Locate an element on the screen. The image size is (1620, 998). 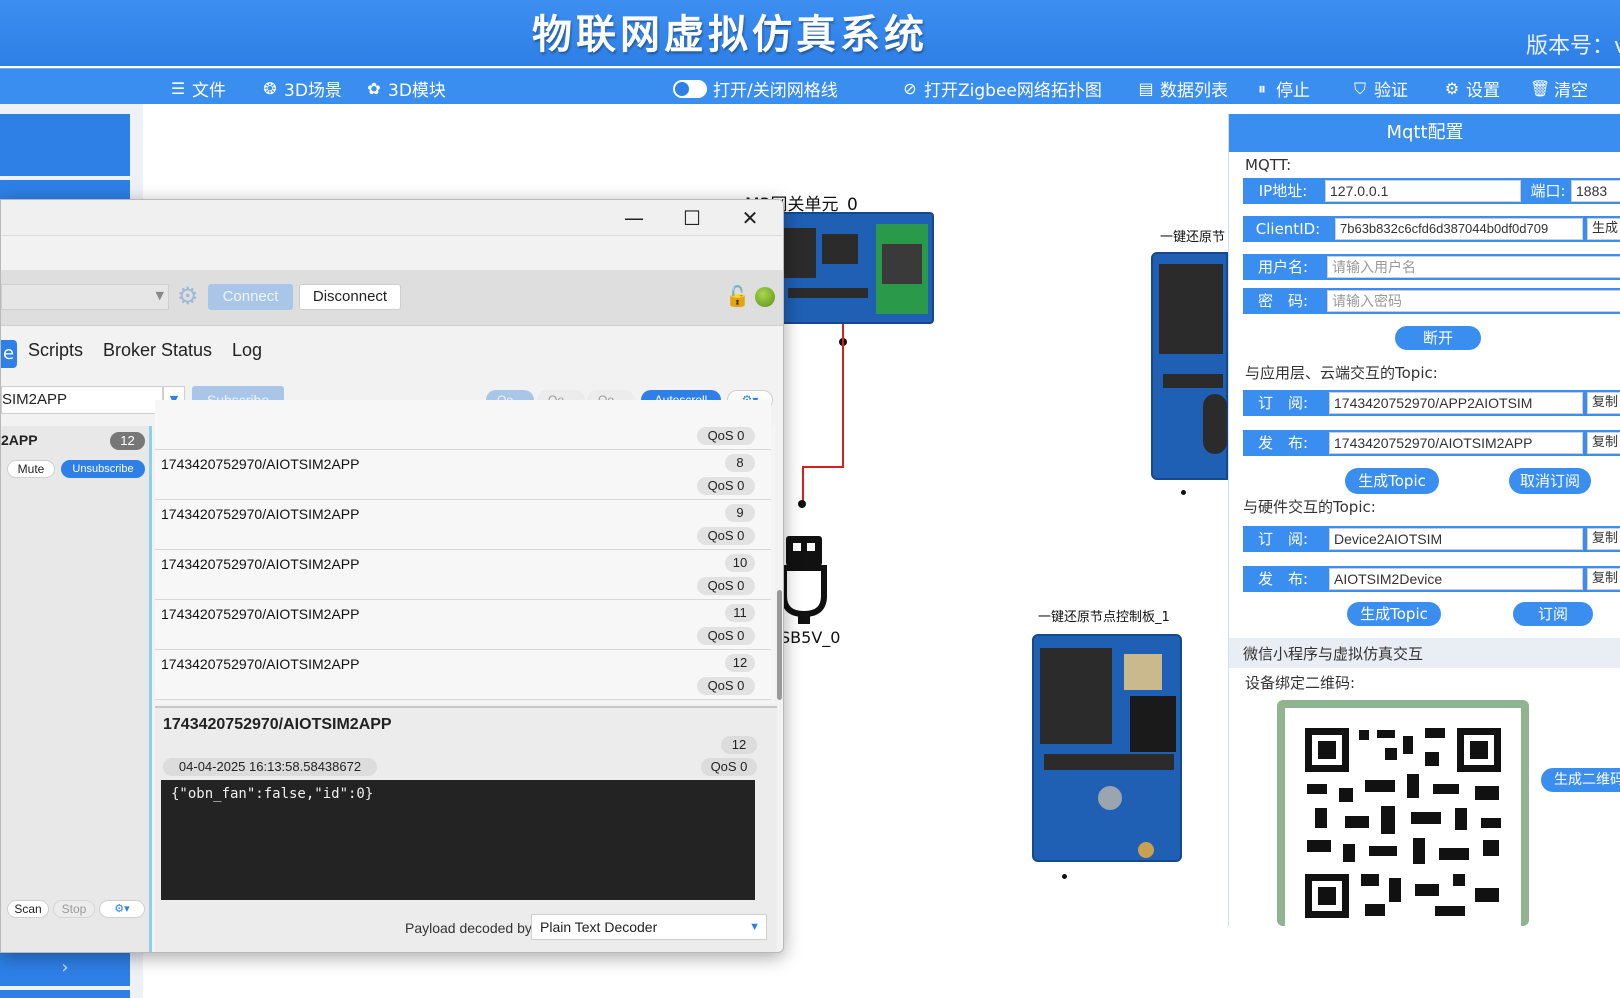
message-number: 12 is located at coordinates (740, 663).